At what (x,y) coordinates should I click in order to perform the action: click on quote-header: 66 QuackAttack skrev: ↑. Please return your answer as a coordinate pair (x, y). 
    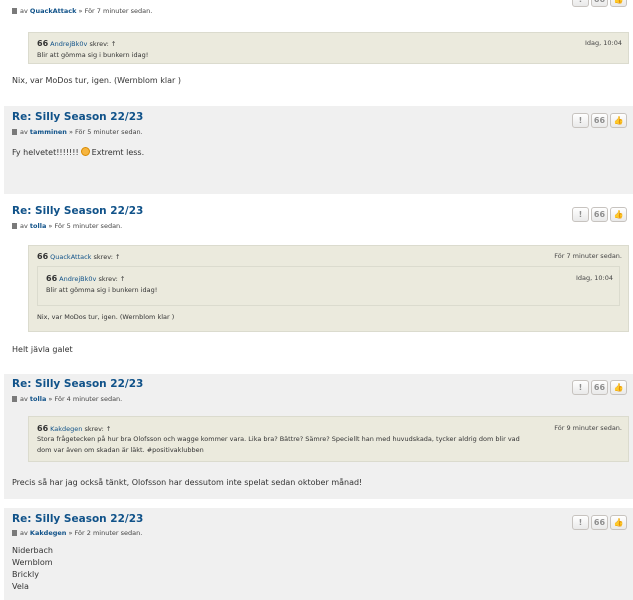
    Looking at the image, I should click on (79, 256).